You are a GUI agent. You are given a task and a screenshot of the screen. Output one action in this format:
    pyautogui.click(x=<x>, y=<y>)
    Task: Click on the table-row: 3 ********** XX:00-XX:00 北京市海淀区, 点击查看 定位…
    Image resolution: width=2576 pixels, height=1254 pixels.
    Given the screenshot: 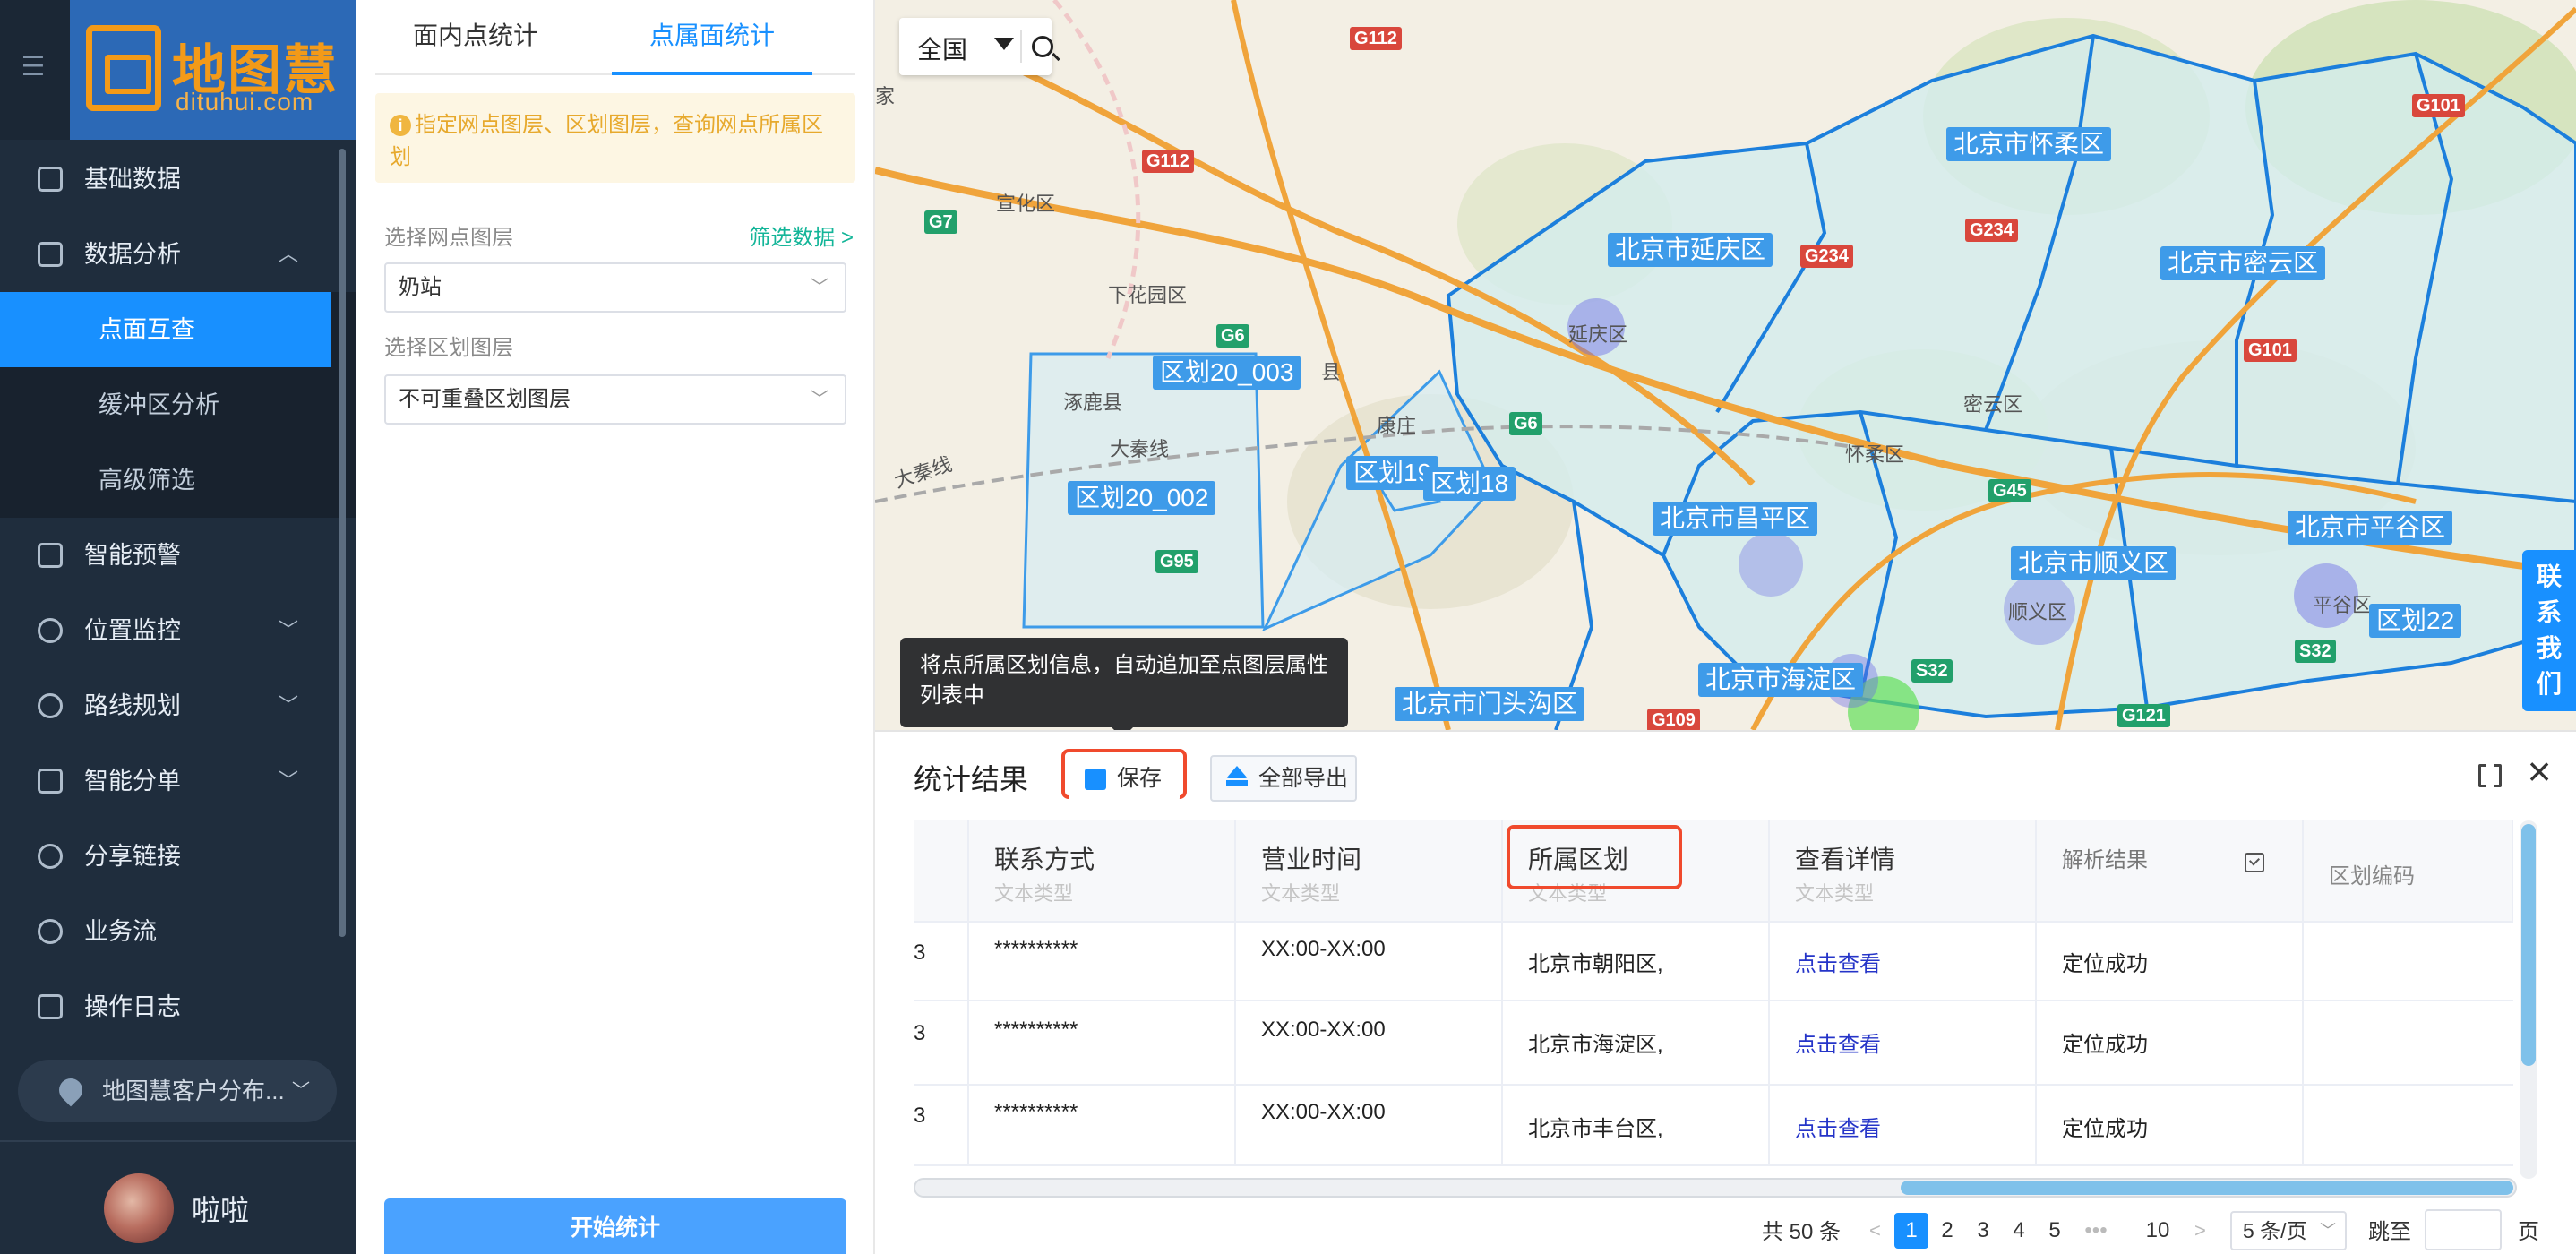 What is the action you would take?
    pyautogui.click(x=1713, y=1043)
    